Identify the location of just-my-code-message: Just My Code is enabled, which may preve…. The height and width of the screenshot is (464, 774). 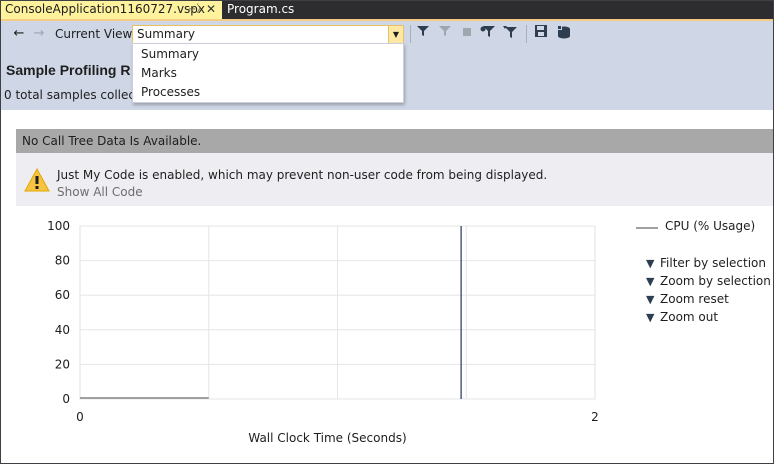
(302, 175).